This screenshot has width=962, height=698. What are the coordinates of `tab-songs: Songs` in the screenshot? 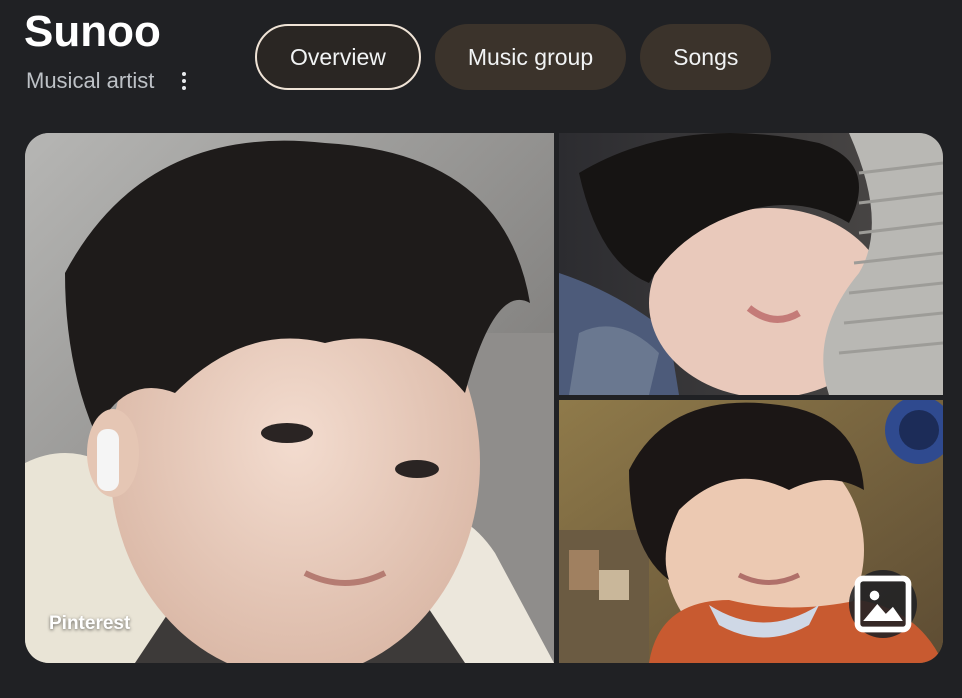 It's located at (706, 57).